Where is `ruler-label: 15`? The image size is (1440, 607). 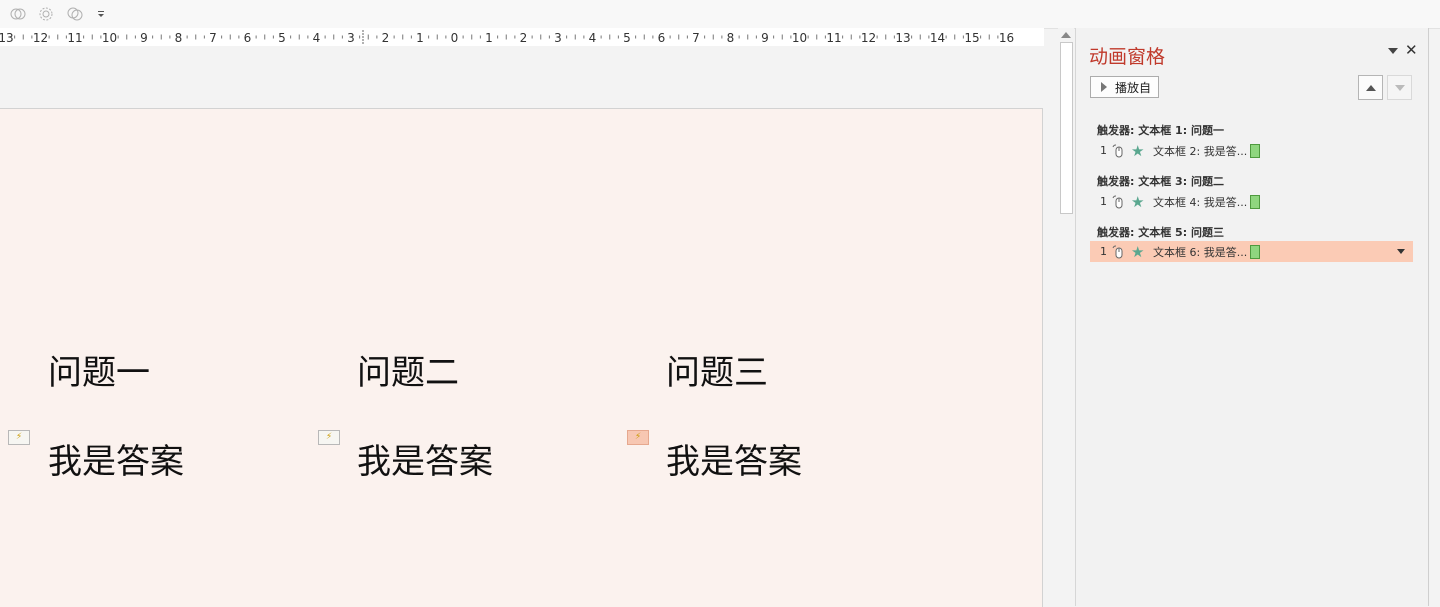 ruler-label: 15 is located at coordinates (971, 38).